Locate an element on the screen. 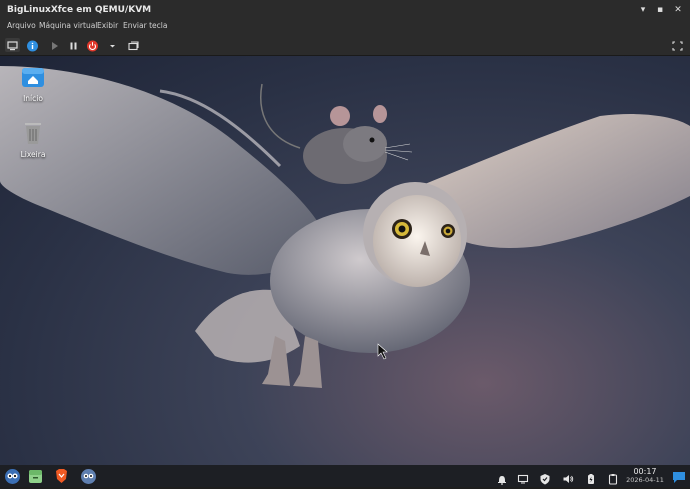  details-view-button is located at coordinates (32, 45).